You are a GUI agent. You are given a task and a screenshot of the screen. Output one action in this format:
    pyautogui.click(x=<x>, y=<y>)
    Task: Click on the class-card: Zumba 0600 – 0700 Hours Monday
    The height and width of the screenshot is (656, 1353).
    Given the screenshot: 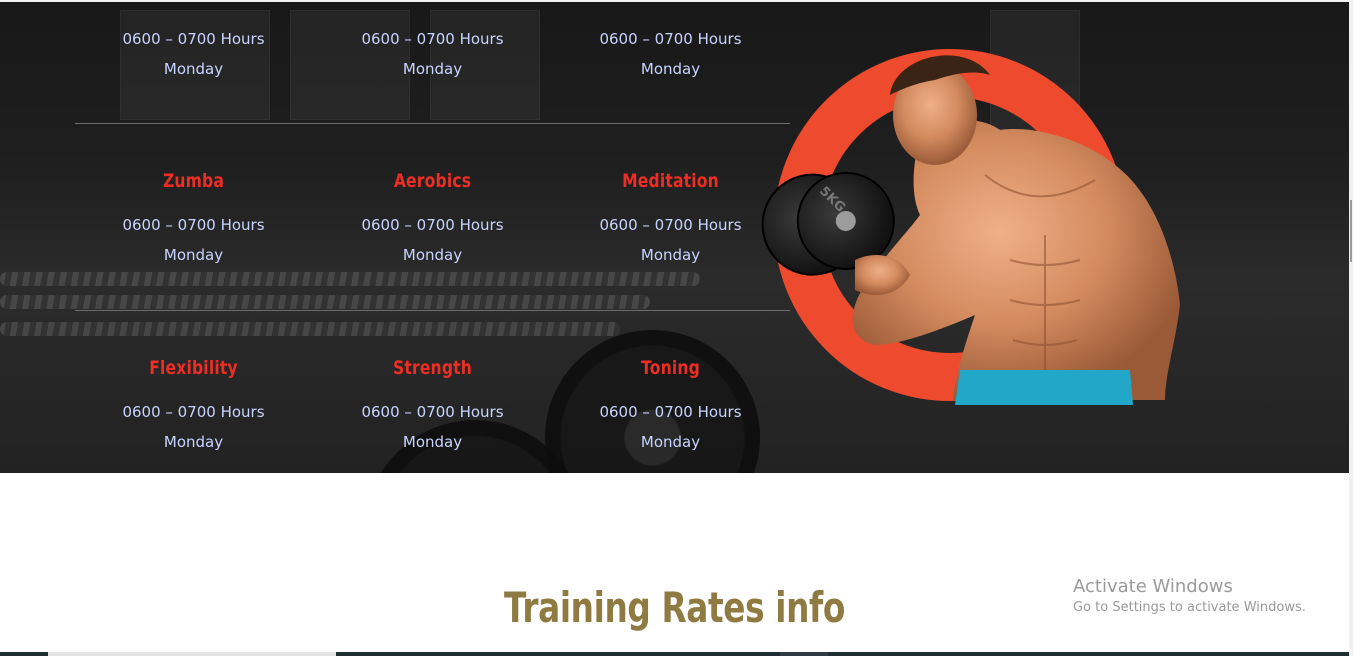 What is the action you would take?
    pyautogui.click(x=193, y=220)
    